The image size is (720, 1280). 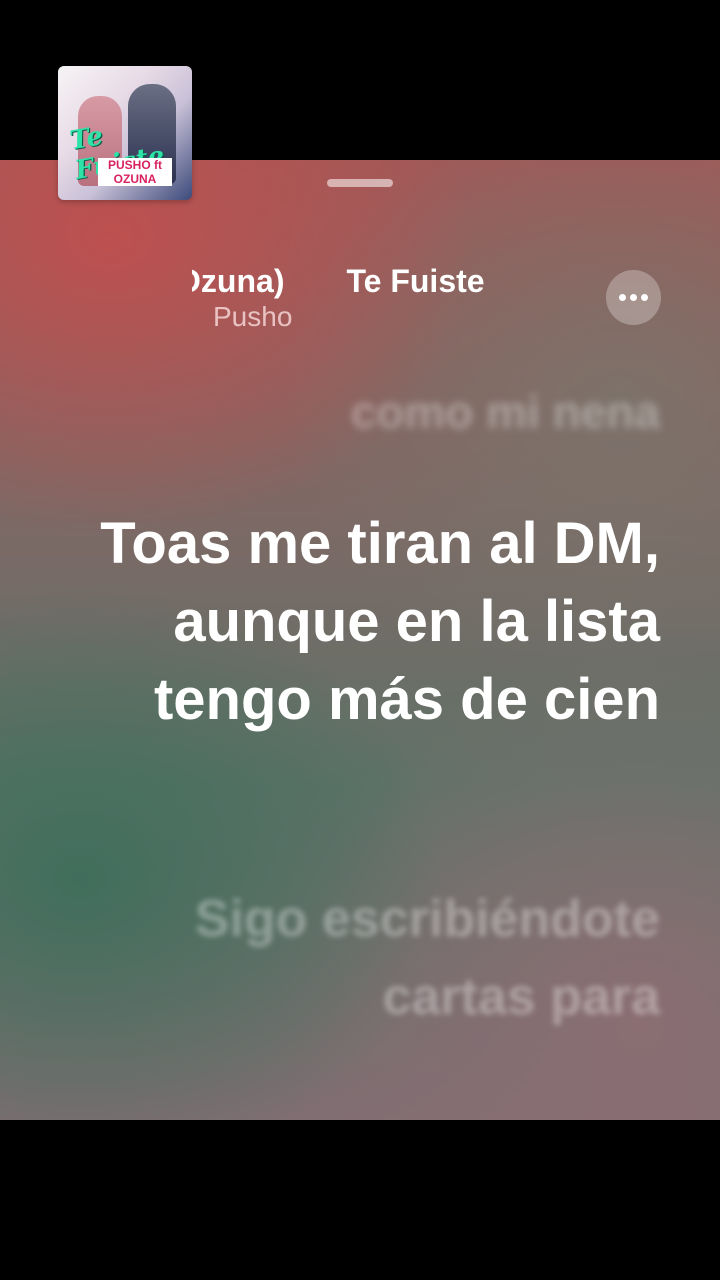 What do you see at coordinates (505, 412) in the screenshot?
I see `lyric-line-previous: como mi nena` at bounding box center [505, 412].